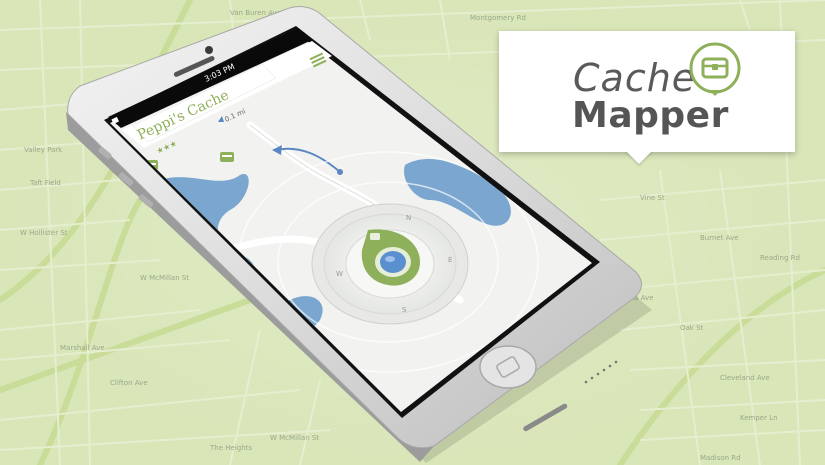 This screenshot has height=465, width=825. What do you see at coordinates (43, 150) in the screenshot?
I see `map-label: Valley Park` at bounding box center [43, 150].